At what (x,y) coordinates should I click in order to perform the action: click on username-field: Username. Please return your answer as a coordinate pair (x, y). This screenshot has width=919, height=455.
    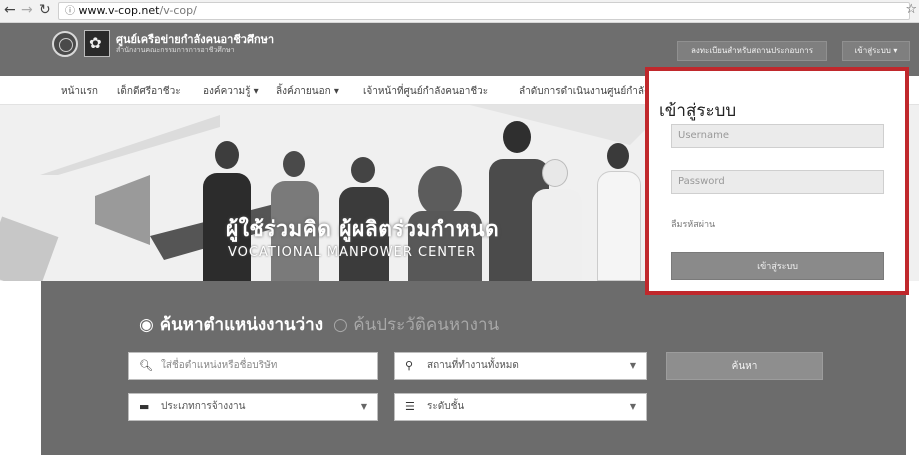
    Looking at the image, I should click on (777, 136).